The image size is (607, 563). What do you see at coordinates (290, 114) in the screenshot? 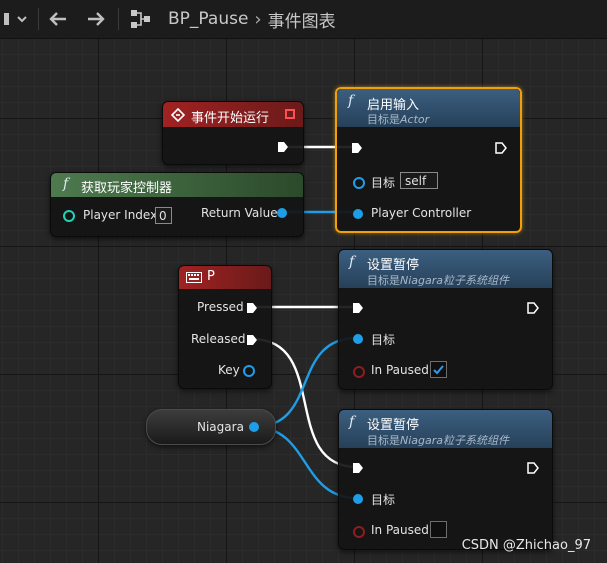
I see `delegate-pin-icon` at bounding box center [290, 114].